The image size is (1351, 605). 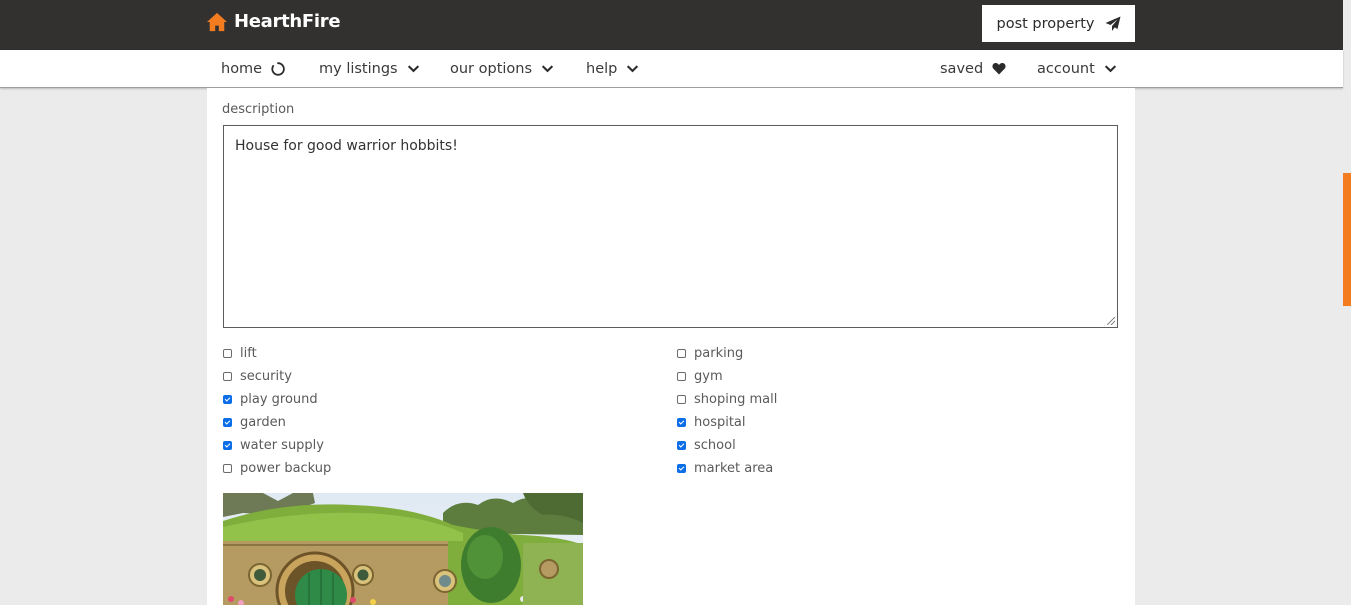 I want to click on spinner-icon, so click(x=278, y=68).